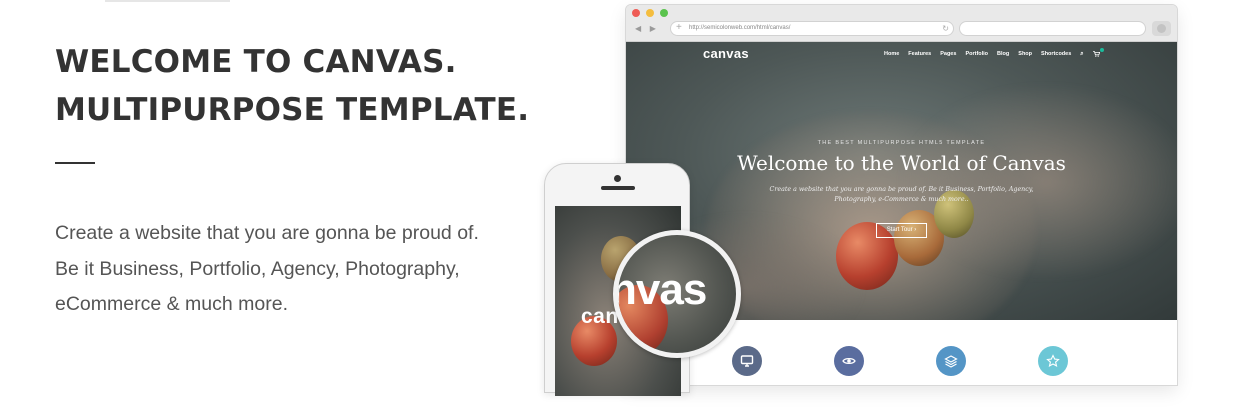  What do you see at coordinates (1025, 54) in the screenshot?
I see `nav-item-shop: Shop` at bounding box center [1025, 54].